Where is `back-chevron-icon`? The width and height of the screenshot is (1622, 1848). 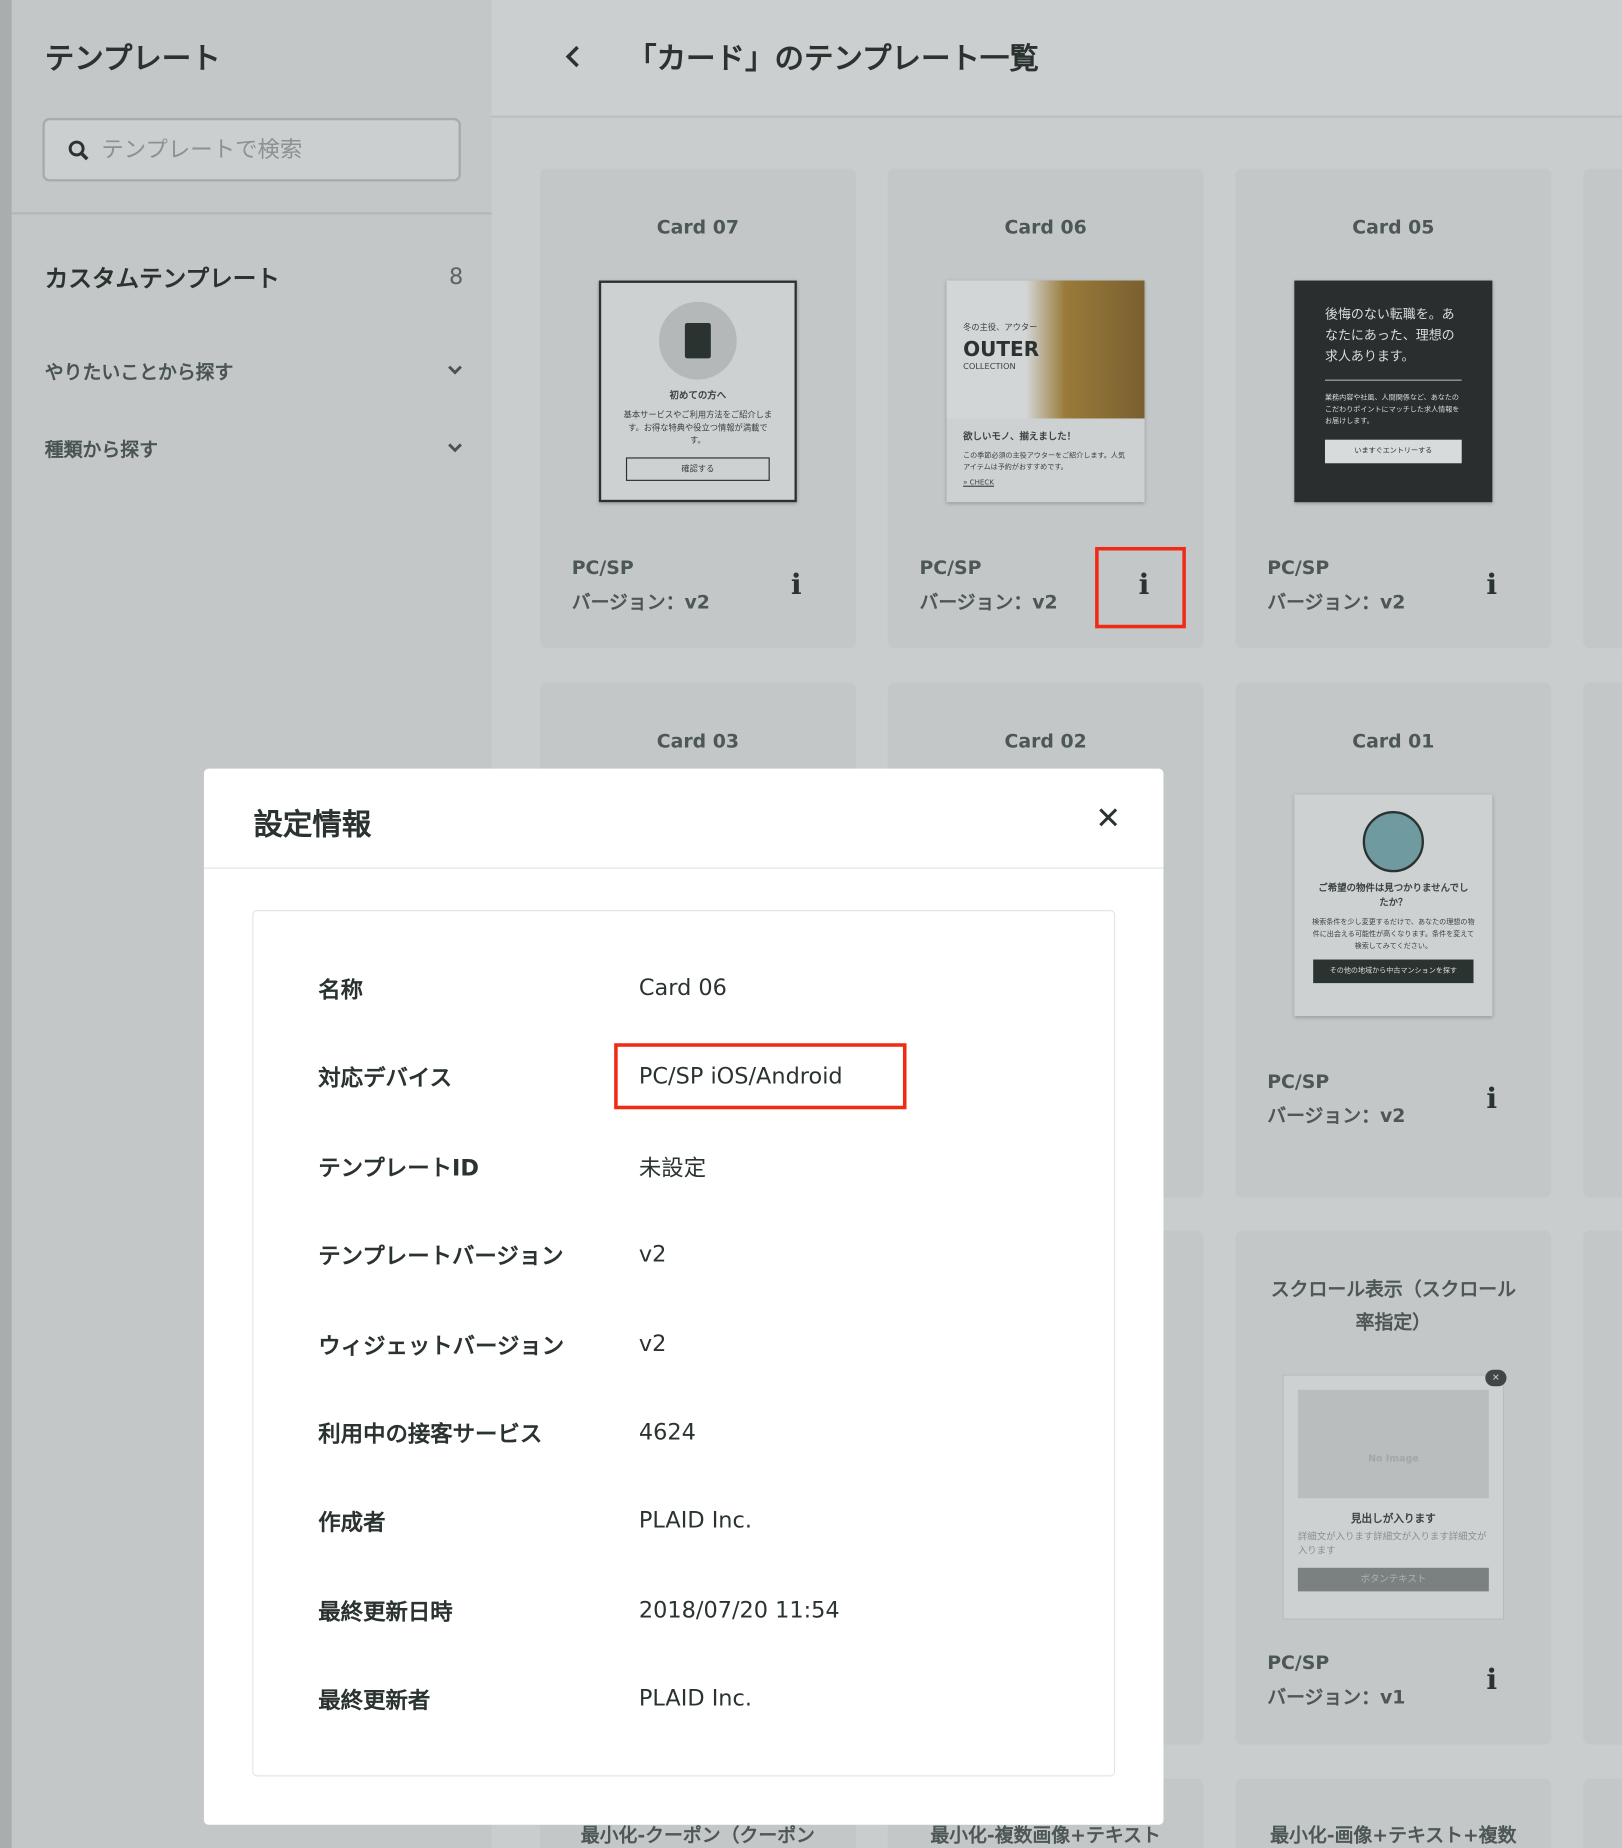
back-chevron-icon is located at coordinates (573, 57).